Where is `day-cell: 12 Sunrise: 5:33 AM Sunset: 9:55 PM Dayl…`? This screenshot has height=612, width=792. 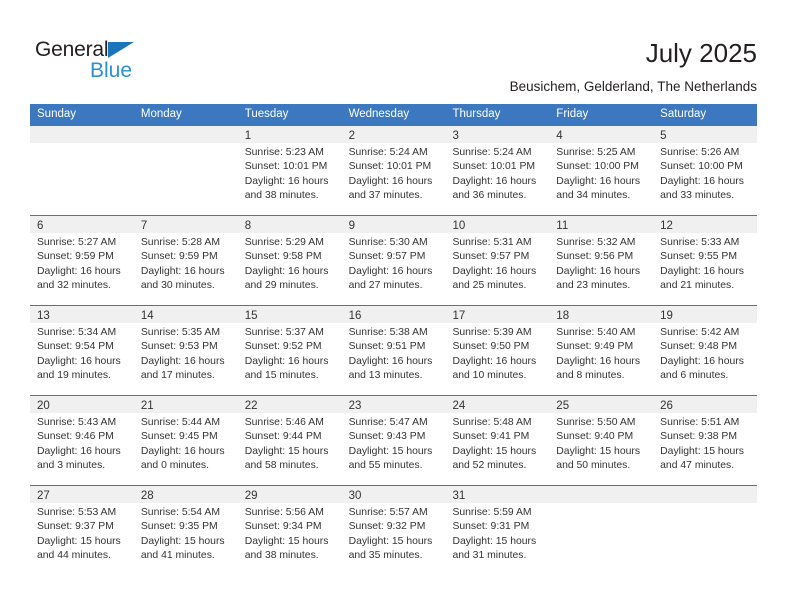 day-cell: 12 Sunrise: 5:33 AM Sunset: 9:55 PM Dayl… is located at coordinates (705, 260).